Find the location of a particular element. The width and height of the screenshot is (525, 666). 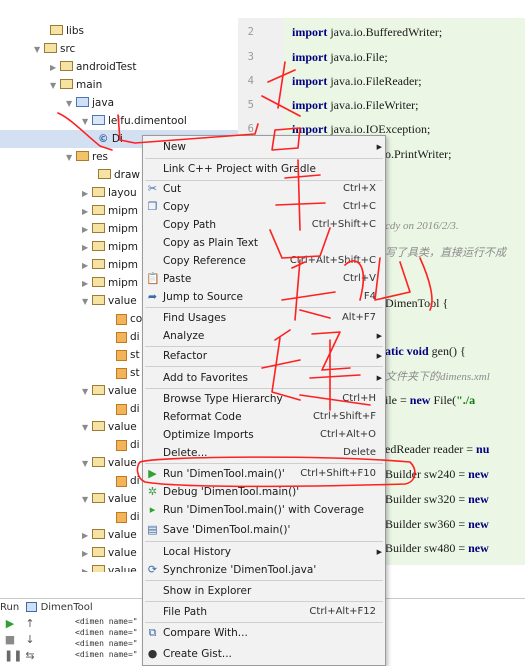

menu-item-run-with-coverage: ▸ Run 'DimenTool.main()' with Coverage is located at coordinates (264, 510).